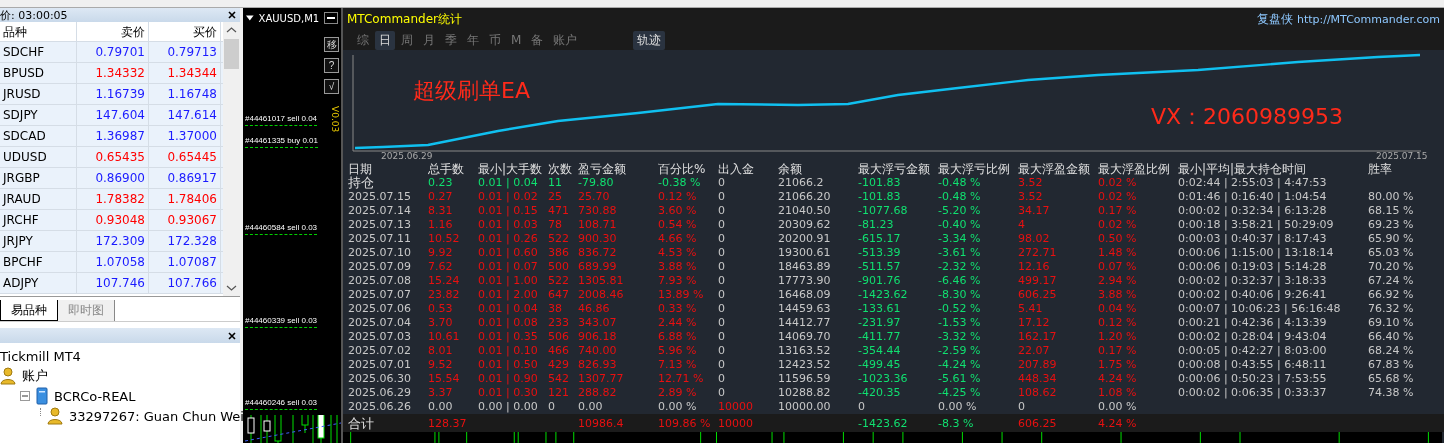 This screenshot has height=443, width=1444. Describe the element at coordinates (804, 365) in the screenshot. I see `table-cell: 12423.52` at that location.